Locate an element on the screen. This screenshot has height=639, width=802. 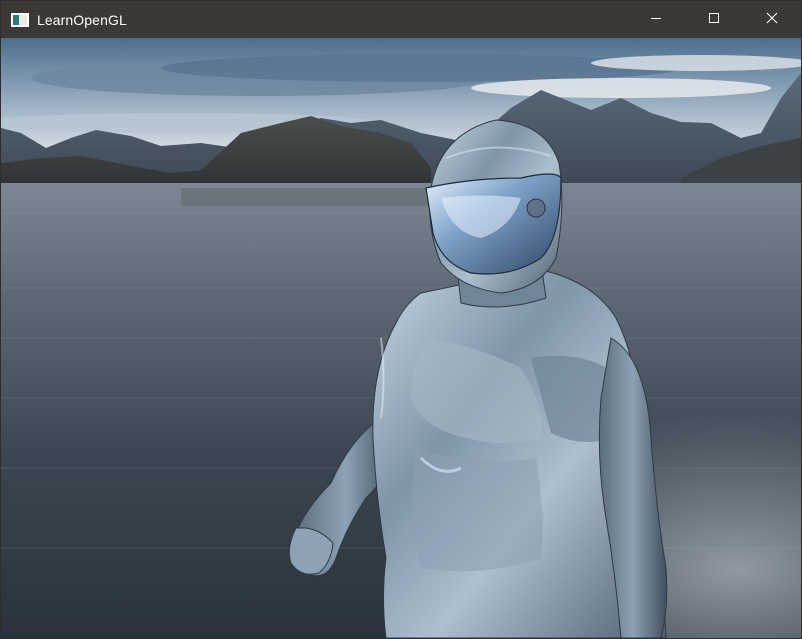
close-icon is located at coordinates (772, 20).